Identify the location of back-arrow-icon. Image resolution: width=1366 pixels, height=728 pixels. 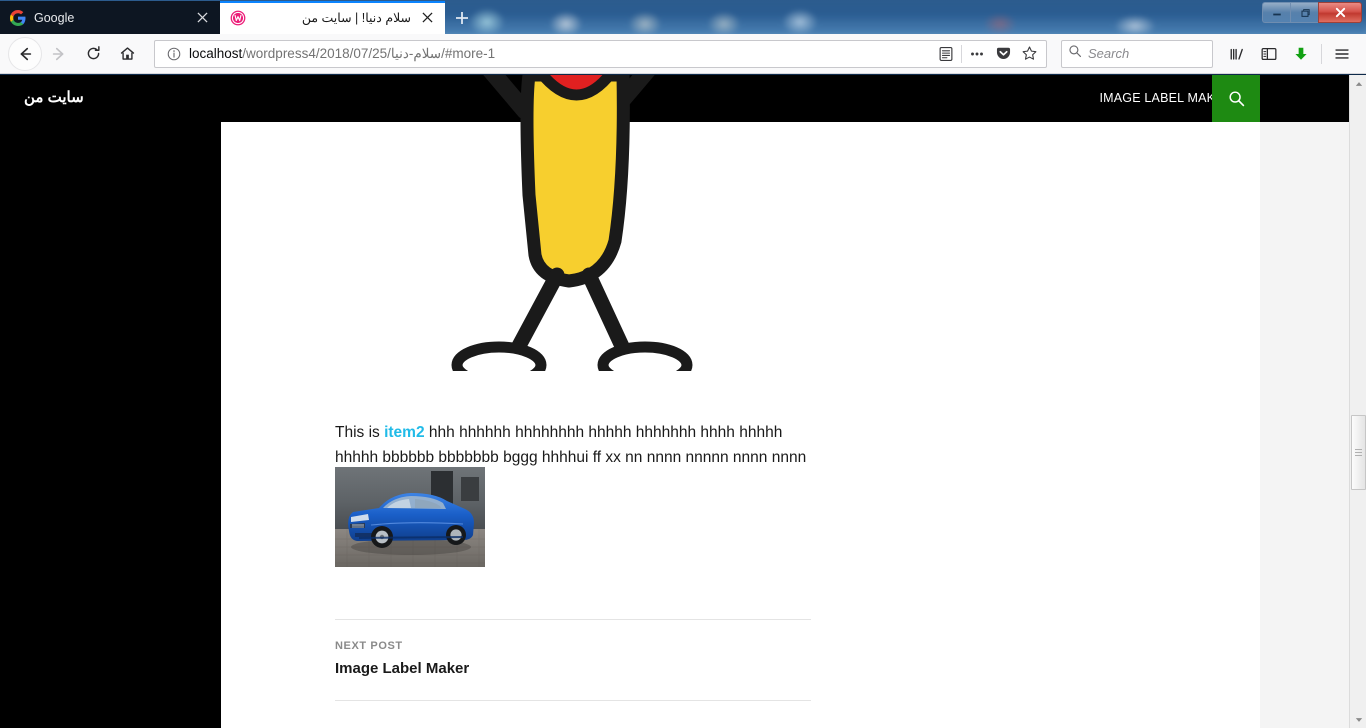
(25, 53).